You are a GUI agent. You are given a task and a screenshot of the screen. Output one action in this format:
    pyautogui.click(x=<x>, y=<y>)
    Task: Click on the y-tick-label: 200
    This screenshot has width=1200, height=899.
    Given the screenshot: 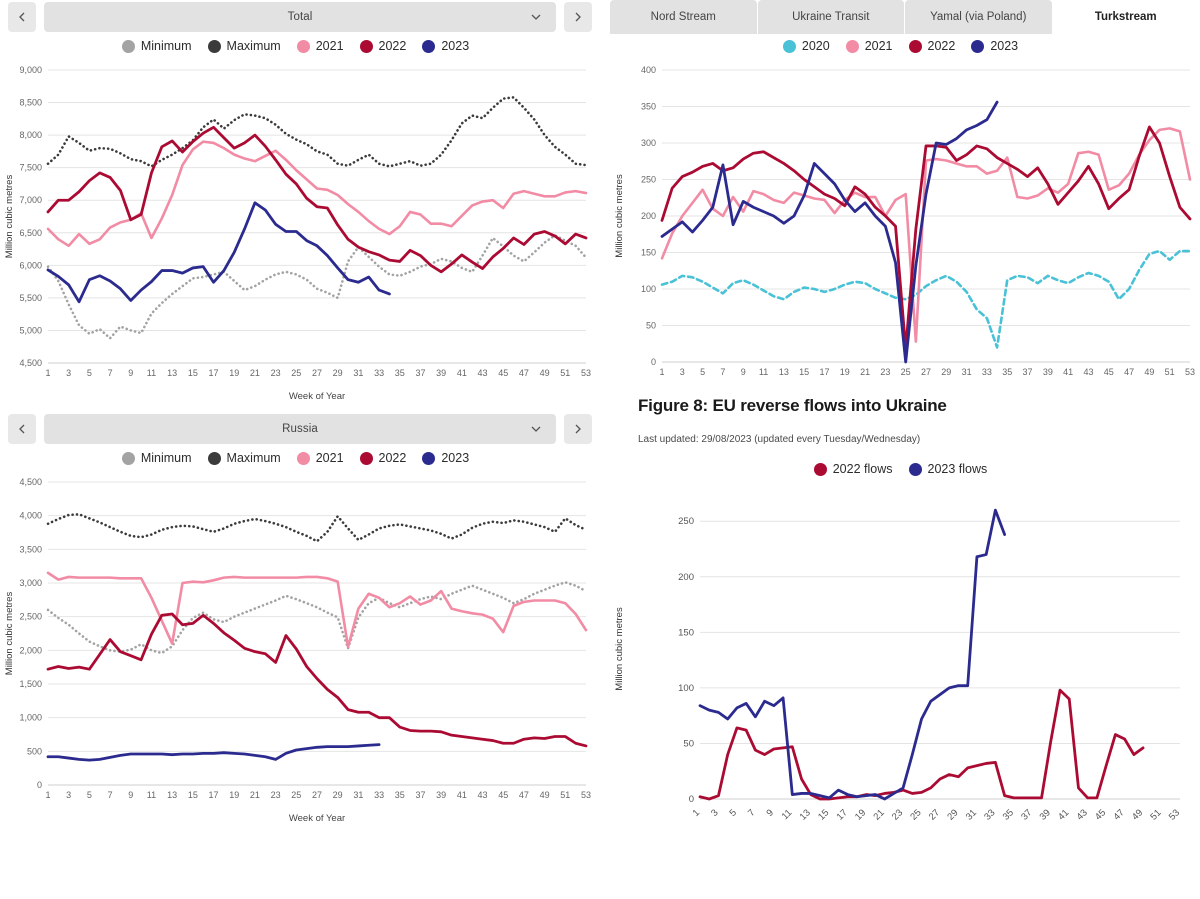 What is the action you would take?
    pyautogui.click(x=648, y=216)
    